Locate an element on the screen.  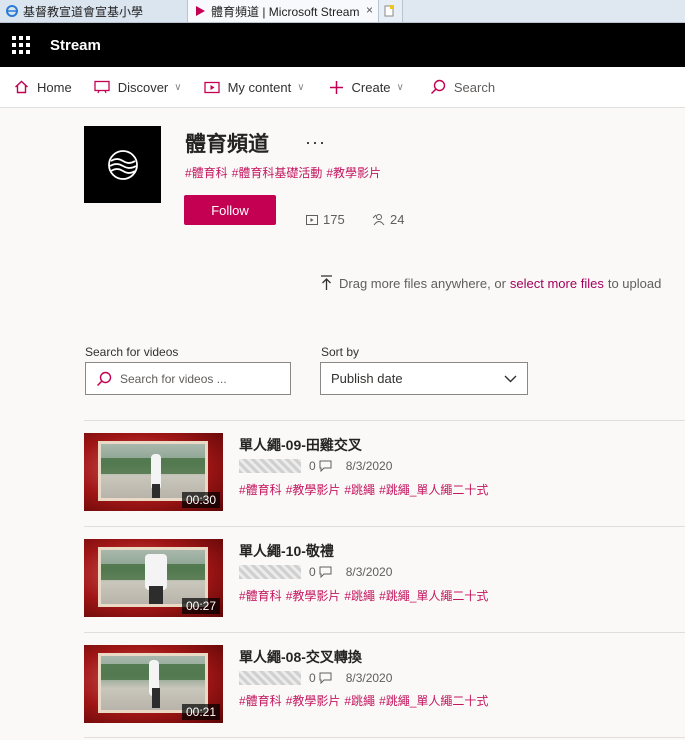
follower-count-value: 24 is located at coordinates (397, 219).